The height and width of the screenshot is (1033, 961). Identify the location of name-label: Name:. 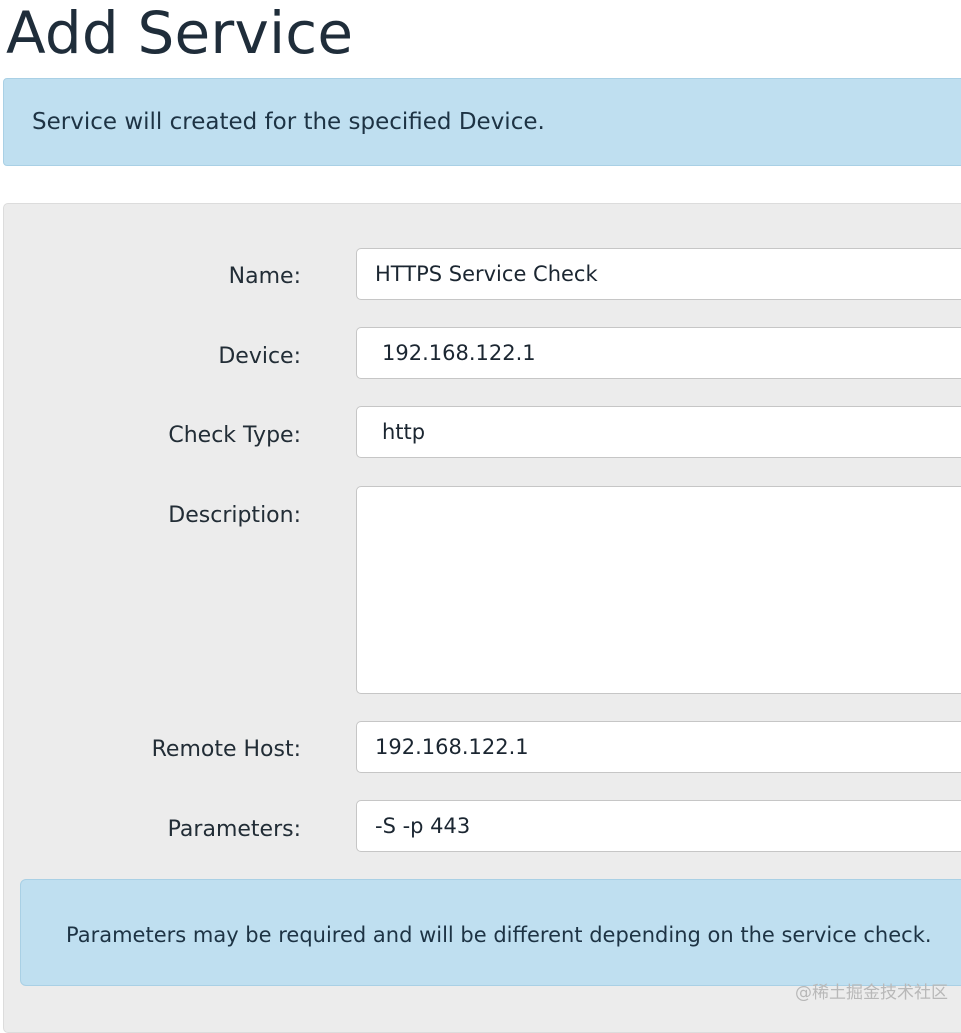
(264, 276).